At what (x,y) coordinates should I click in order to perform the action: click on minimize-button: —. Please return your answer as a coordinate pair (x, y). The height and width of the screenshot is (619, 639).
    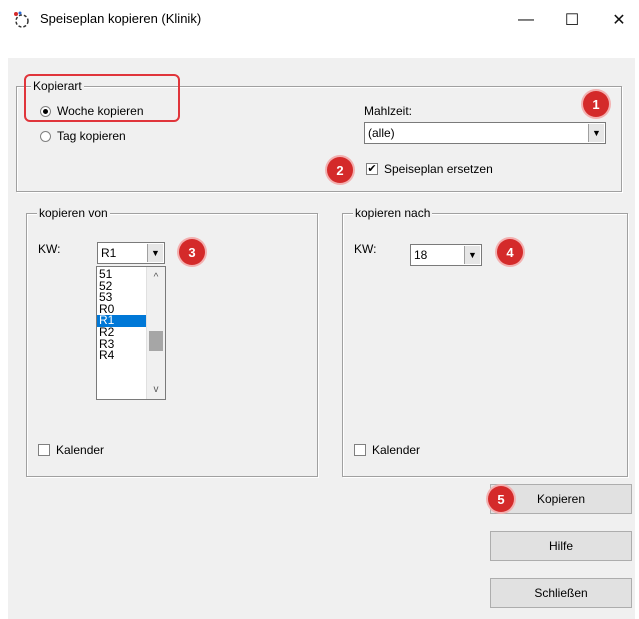
    Looking at the image, I should click on (526, 20).